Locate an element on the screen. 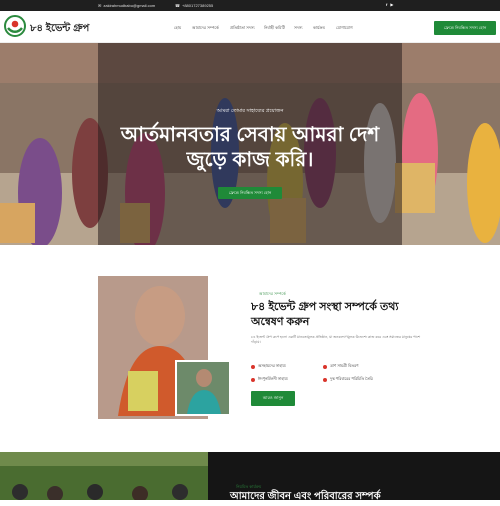 This screenshot has height=506, width=500. hero-eyebrow: আমরা তোমার সাহায্যের প্রয়োজন is located at coordinates (250, 111).